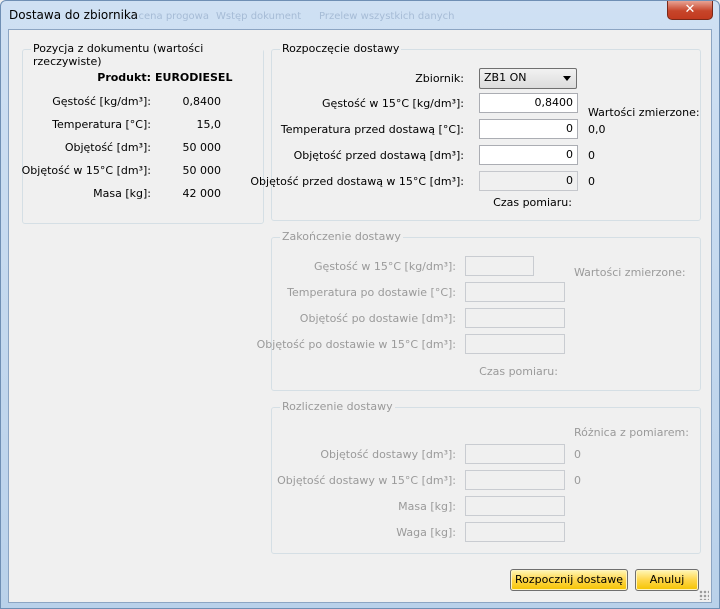 The width and height of the screenshot is (720, 609). I want to click on density-label: Gęstość [kg/dm³]:, so click(101, 101).